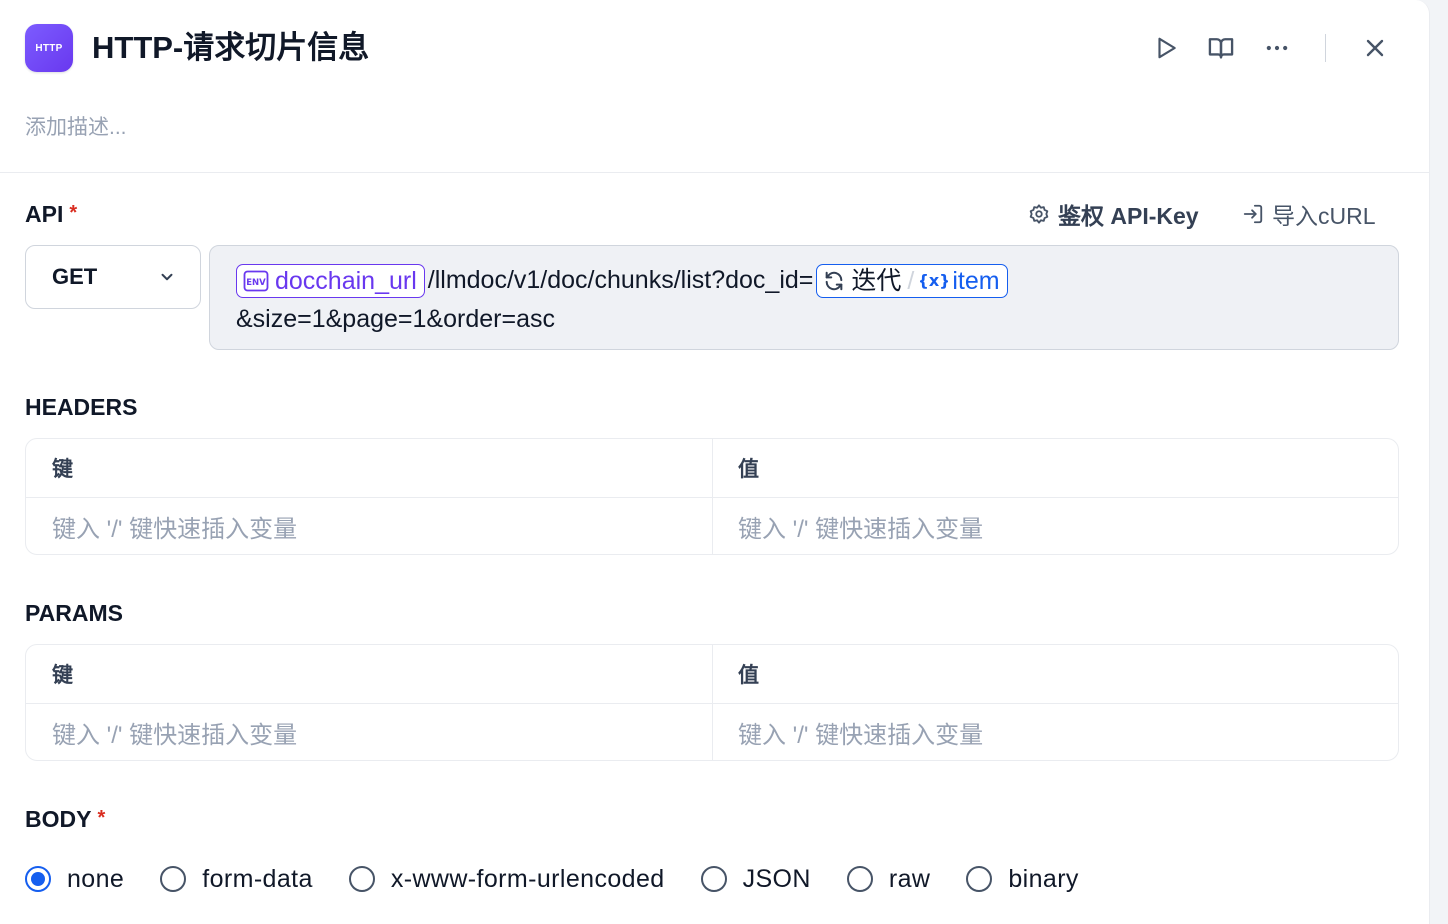  I want to click on body-type-raw: raw, so click(888, 879).